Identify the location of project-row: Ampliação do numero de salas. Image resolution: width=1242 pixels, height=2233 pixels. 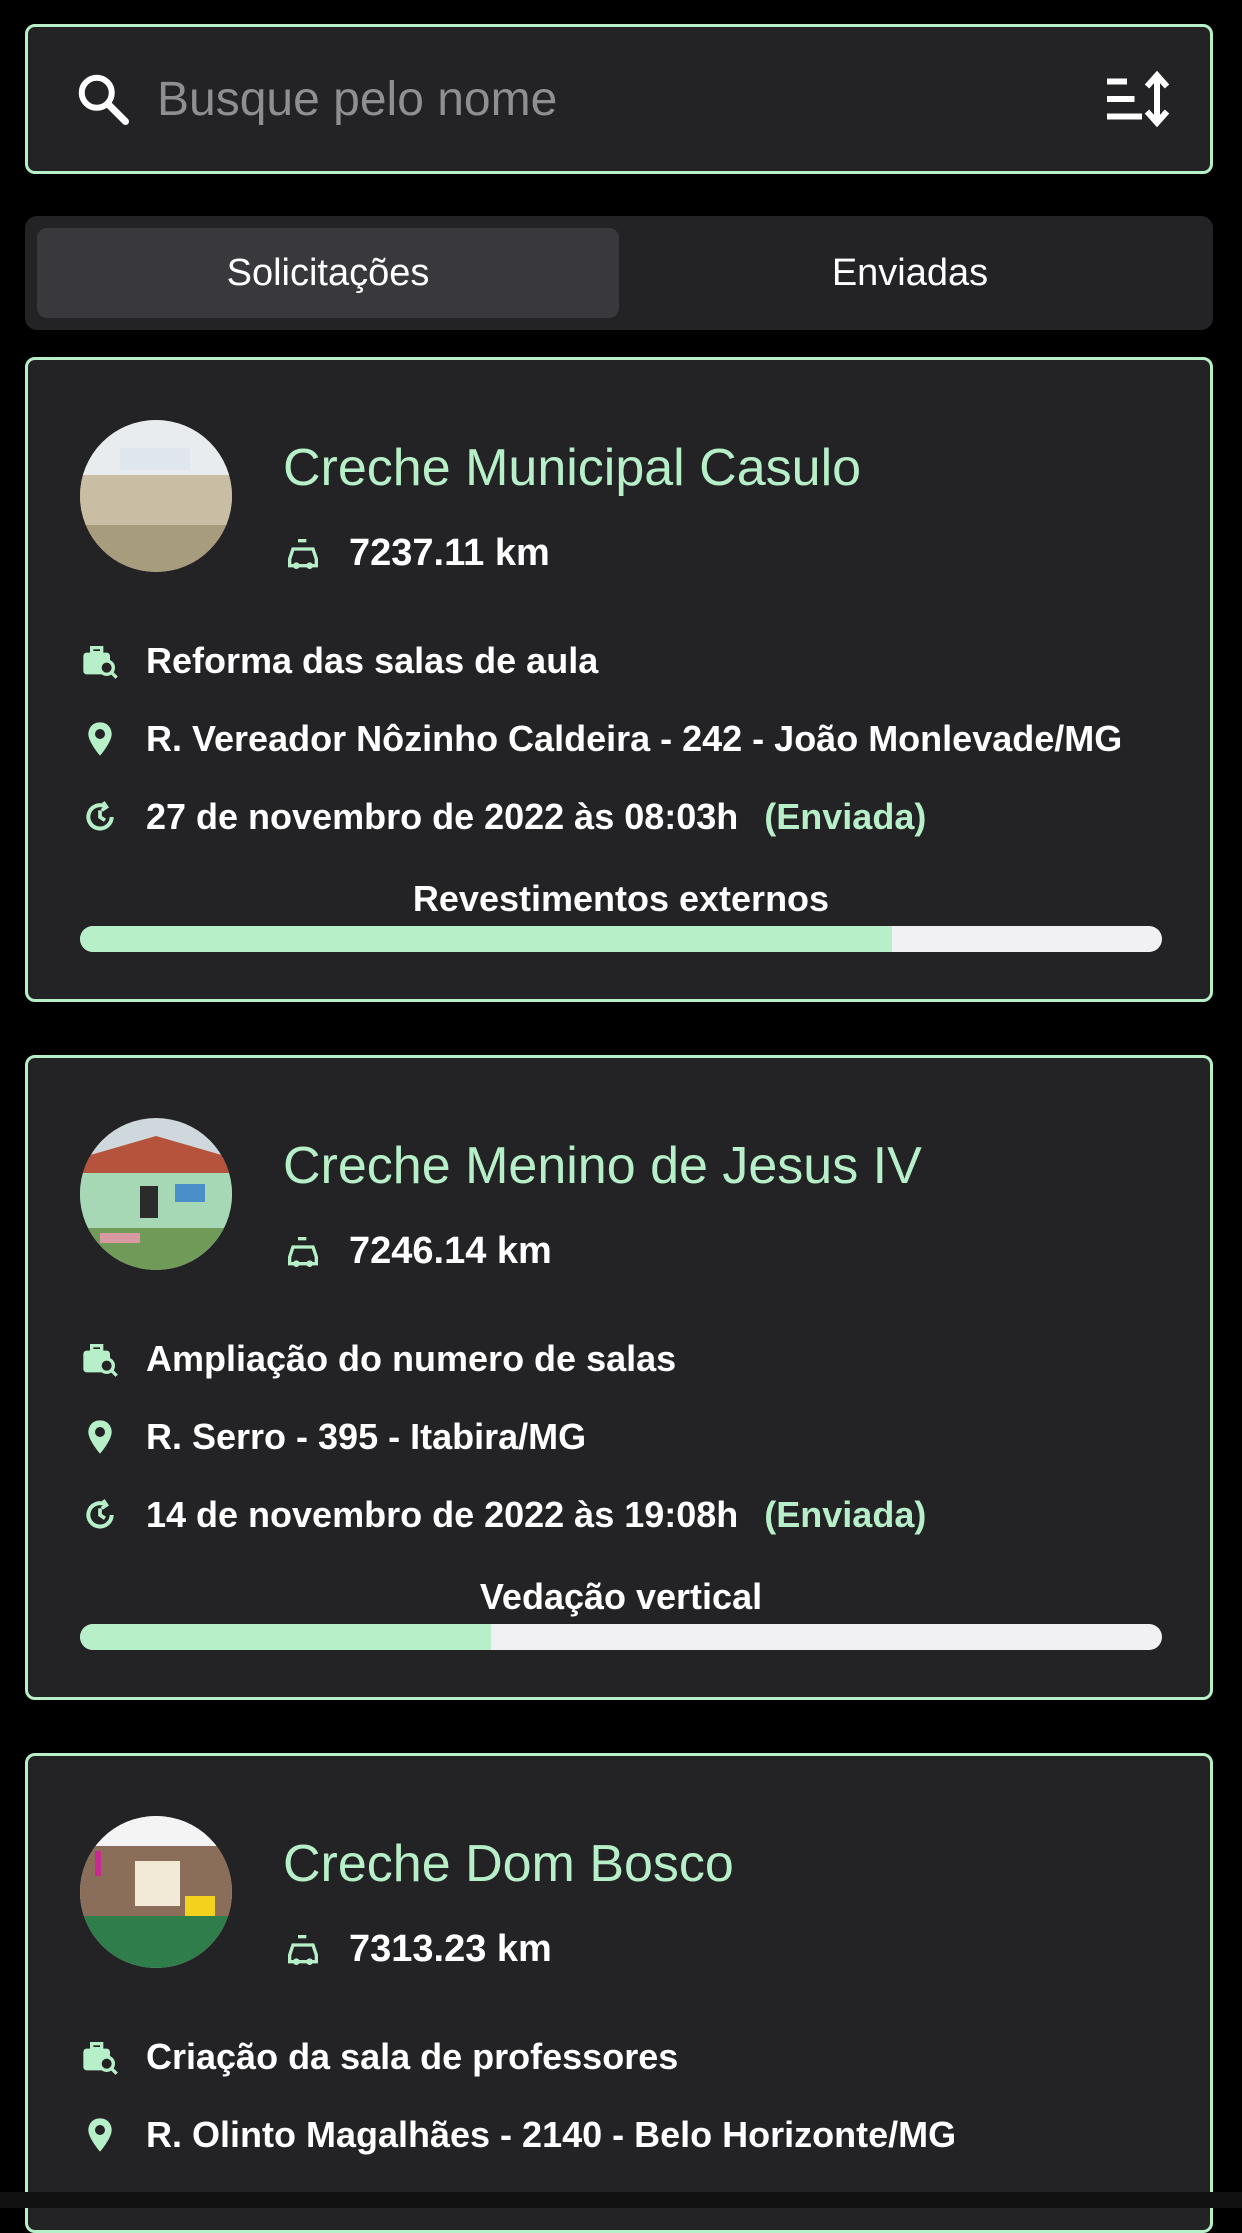
(378, 1359).